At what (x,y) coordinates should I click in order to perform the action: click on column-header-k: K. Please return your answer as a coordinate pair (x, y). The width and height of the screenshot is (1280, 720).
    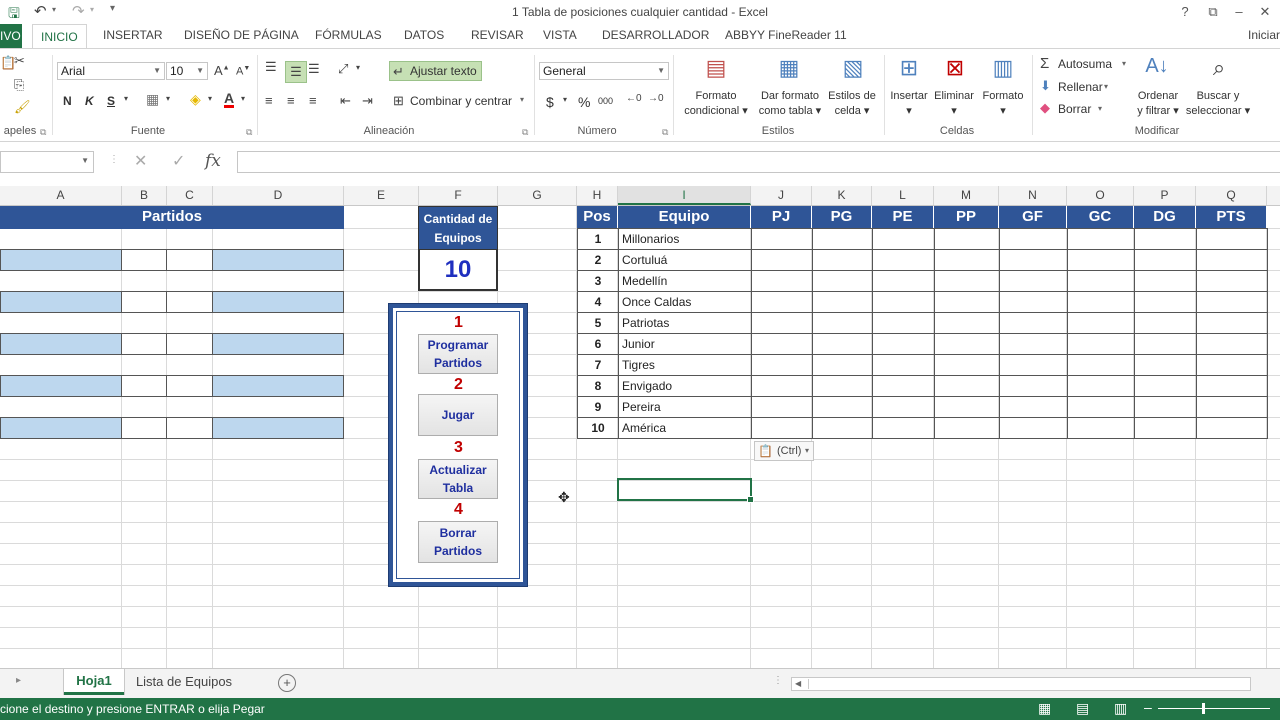
    Looking at the image, I should click on (842, 195).